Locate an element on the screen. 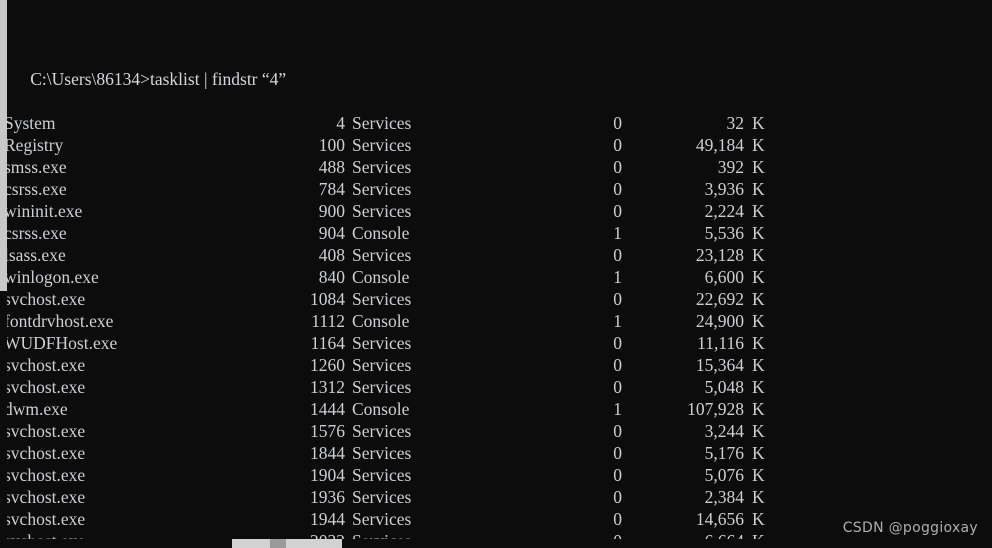  task-pid: 1260 is located at coordinates (327, 365).